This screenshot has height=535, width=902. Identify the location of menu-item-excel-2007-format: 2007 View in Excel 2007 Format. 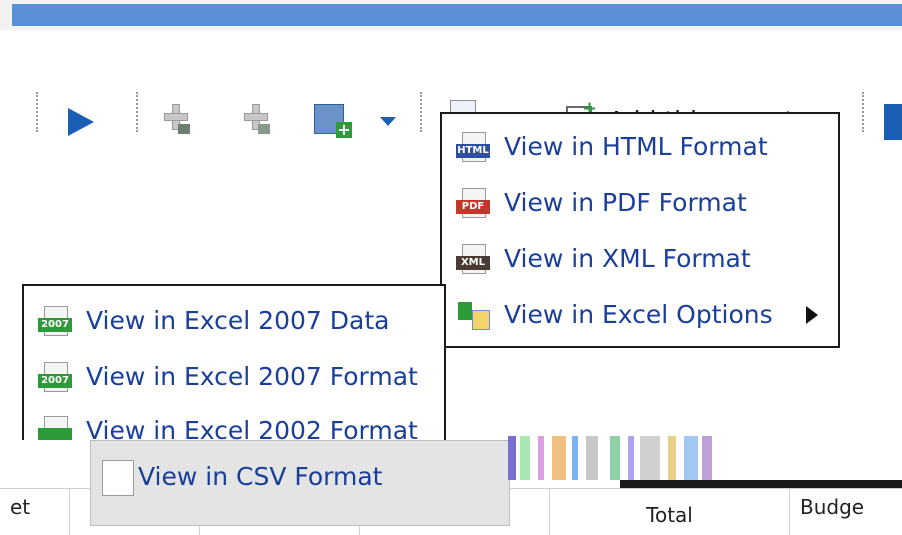
(234, 376).